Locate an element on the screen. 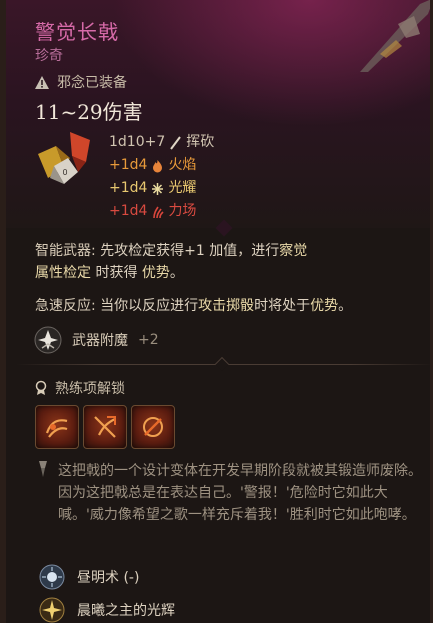  damage-dice: 1d10+7 is located at coordinates (137, 142).